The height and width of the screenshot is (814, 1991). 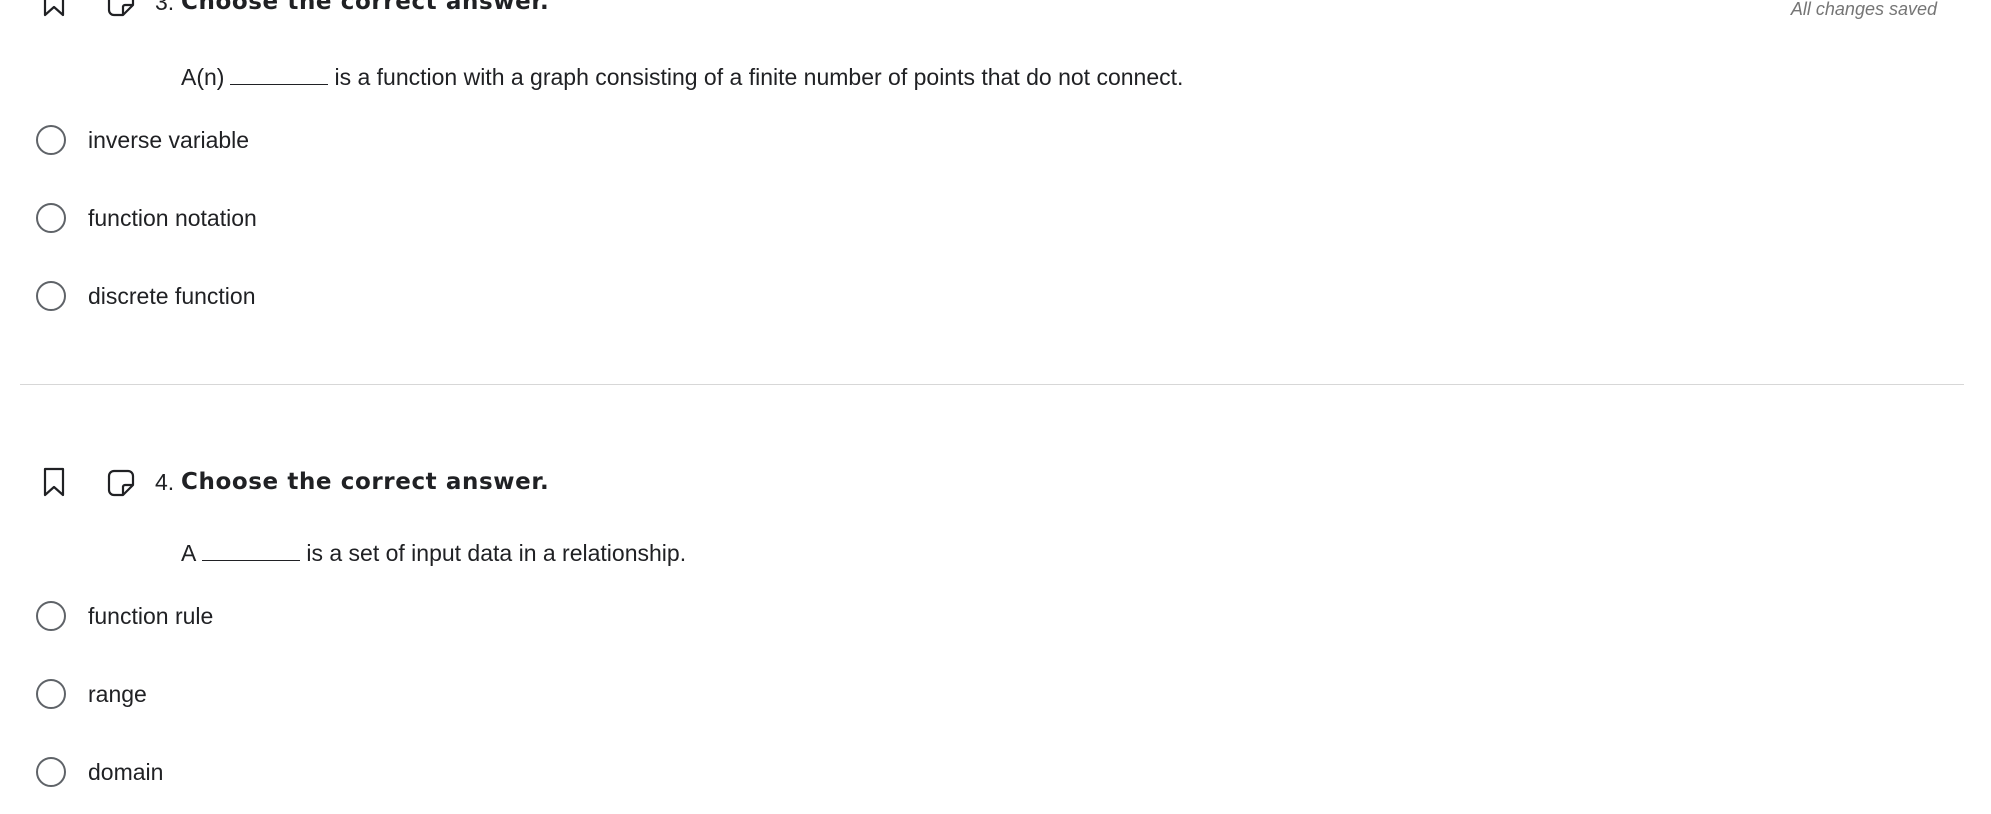 What do you see at coordinates (189, 553) in the screenshot?
I see `prompt-before: A` at bounding box center [189, 553].